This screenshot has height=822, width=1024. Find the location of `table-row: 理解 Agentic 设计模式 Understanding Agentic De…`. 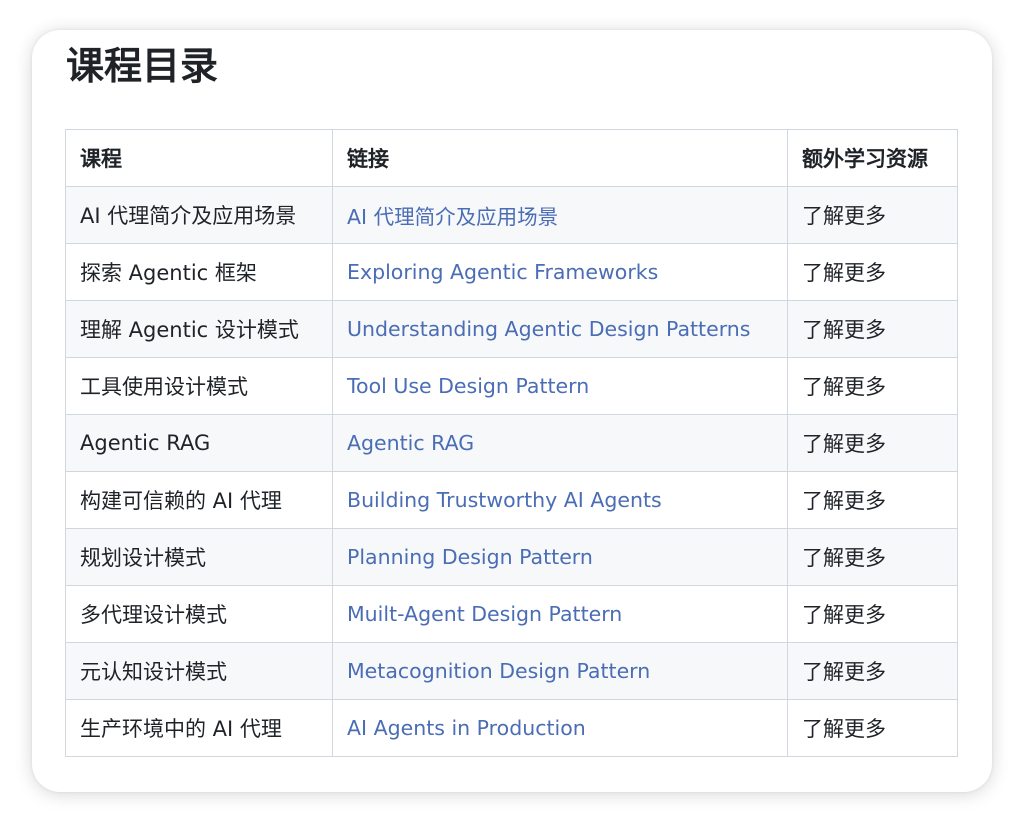

table-row: 理解 Agentic 设计模式 Understanding Agentic De… is located at coordinates (511, 329).